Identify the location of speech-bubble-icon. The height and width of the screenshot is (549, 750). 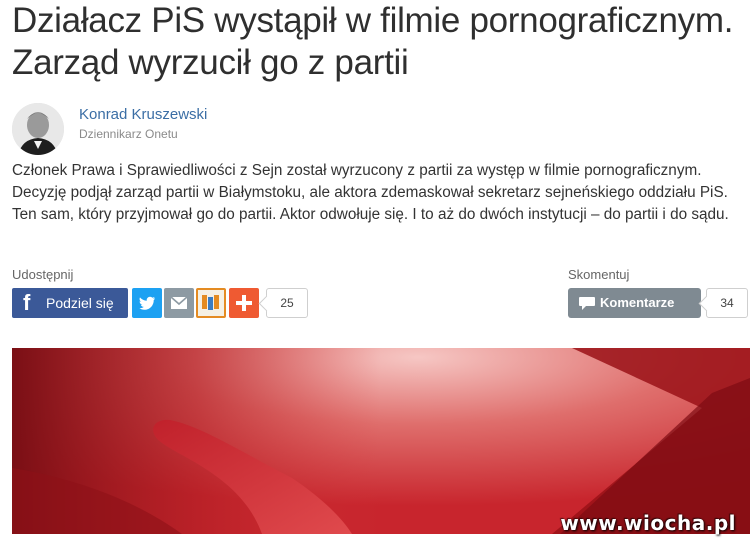
(587, 303).